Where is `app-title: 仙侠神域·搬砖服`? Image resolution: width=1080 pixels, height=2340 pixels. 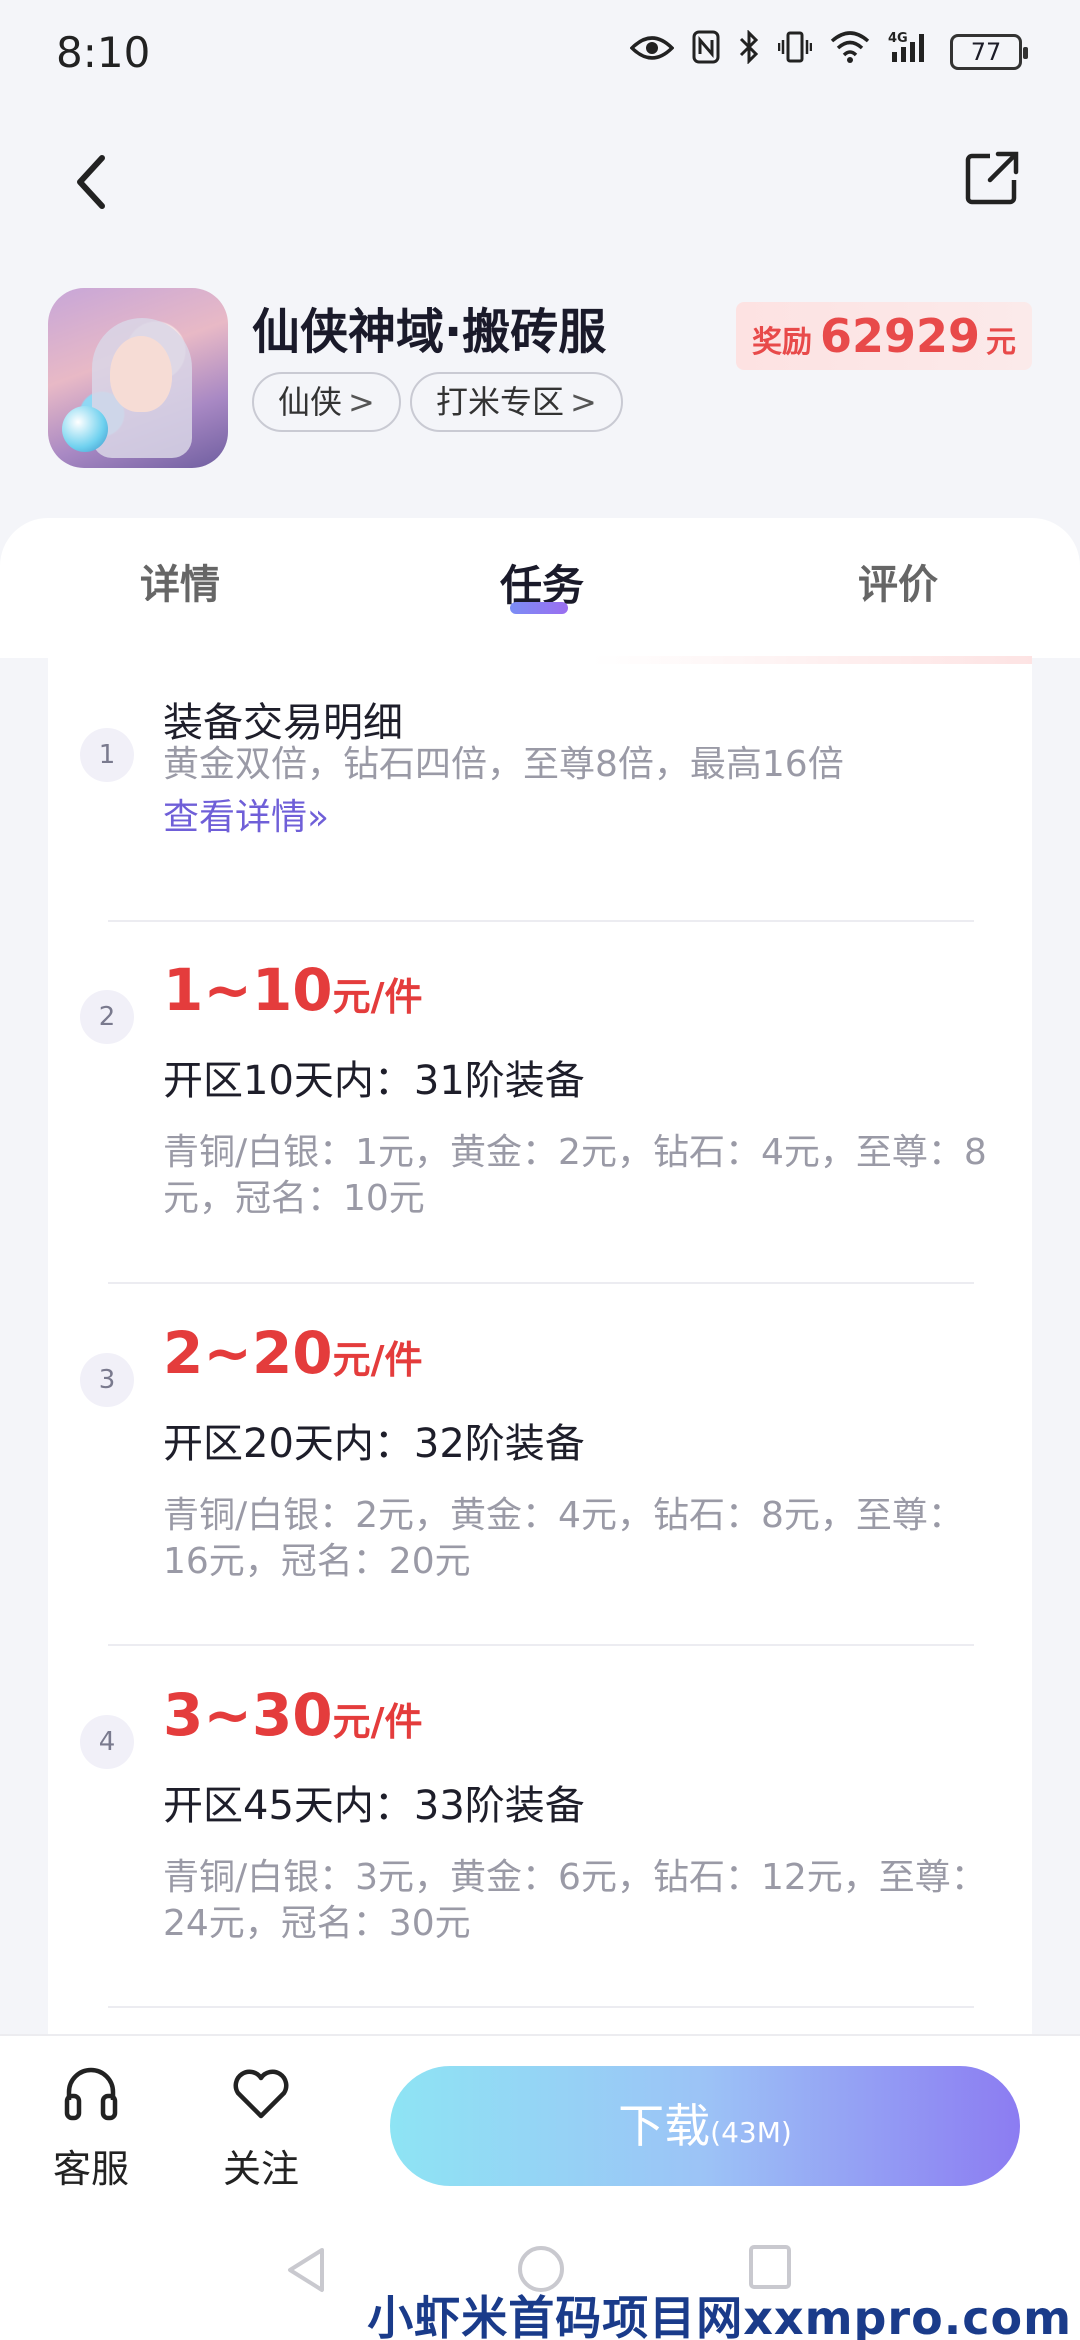
app-title: 仙侠神域·搬砖服 is located at coordinates (429, 332).